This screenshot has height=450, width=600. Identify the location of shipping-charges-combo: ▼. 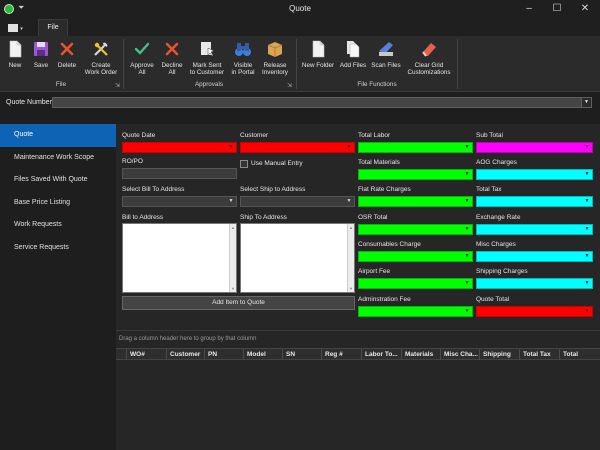
(534, 283).